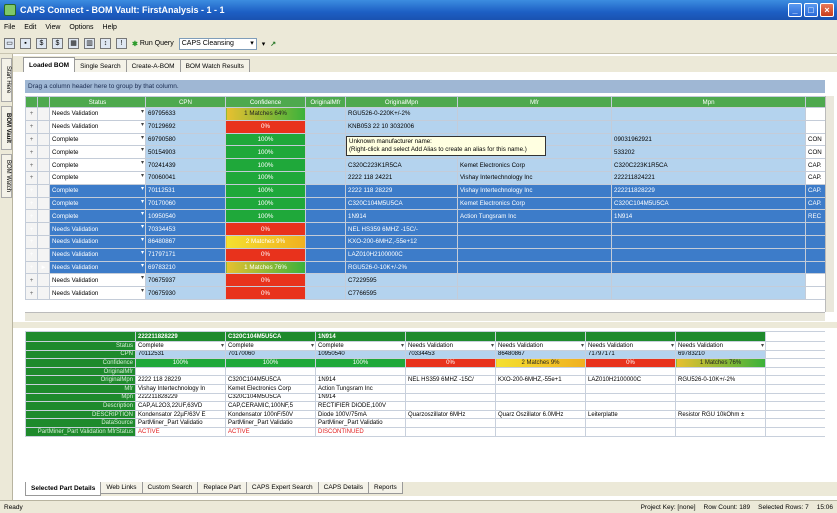 The height and width of the screenshot is (513, 837). I want to click on column-header-cpn: CPN, so click(185, 102).